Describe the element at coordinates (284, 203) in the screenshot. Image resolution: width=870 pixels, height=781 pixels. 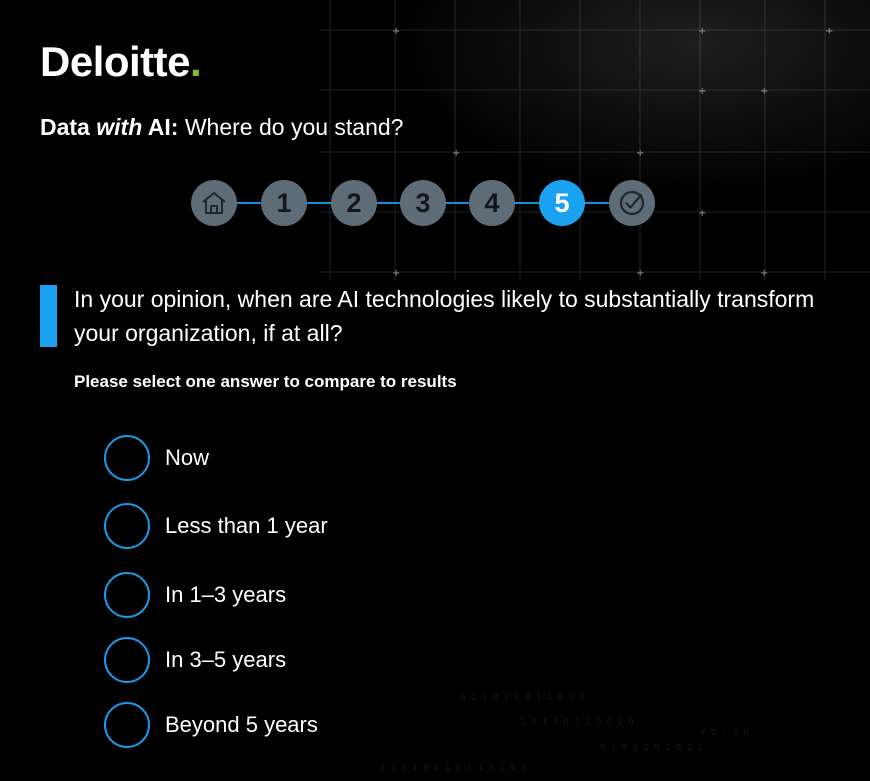
I see `step-1: 1` at that location.